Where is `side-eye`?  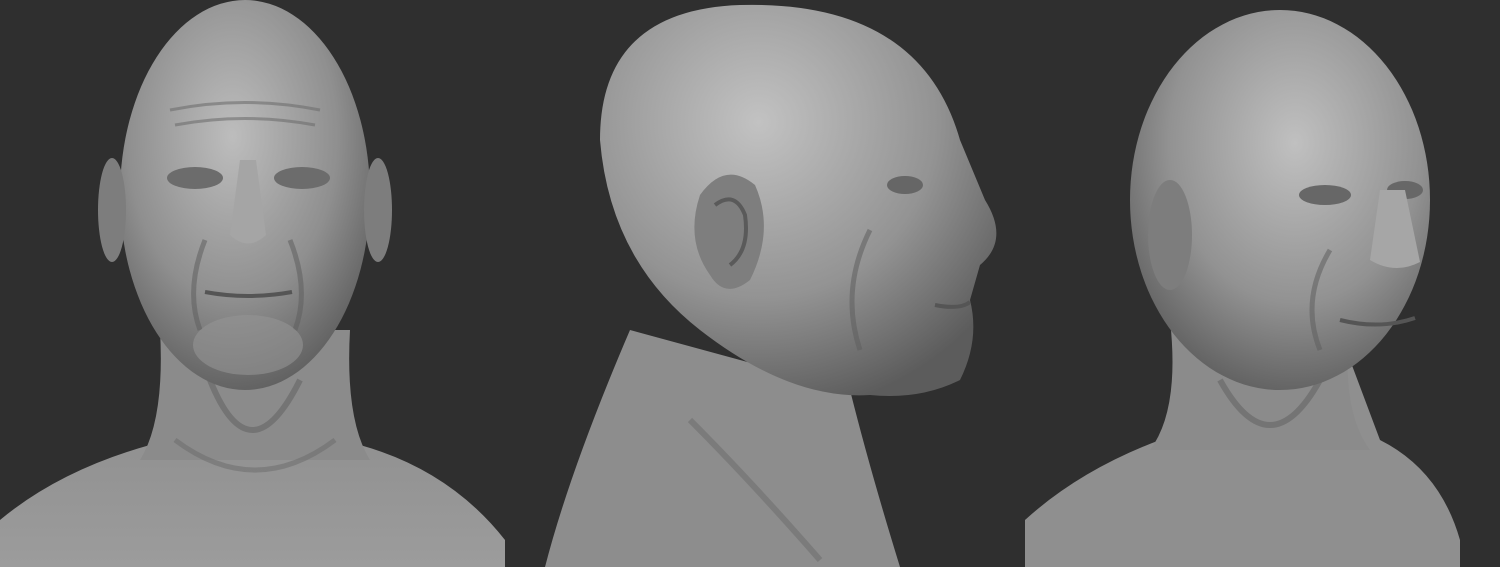 side-eye is located at coordinates (905, 185).